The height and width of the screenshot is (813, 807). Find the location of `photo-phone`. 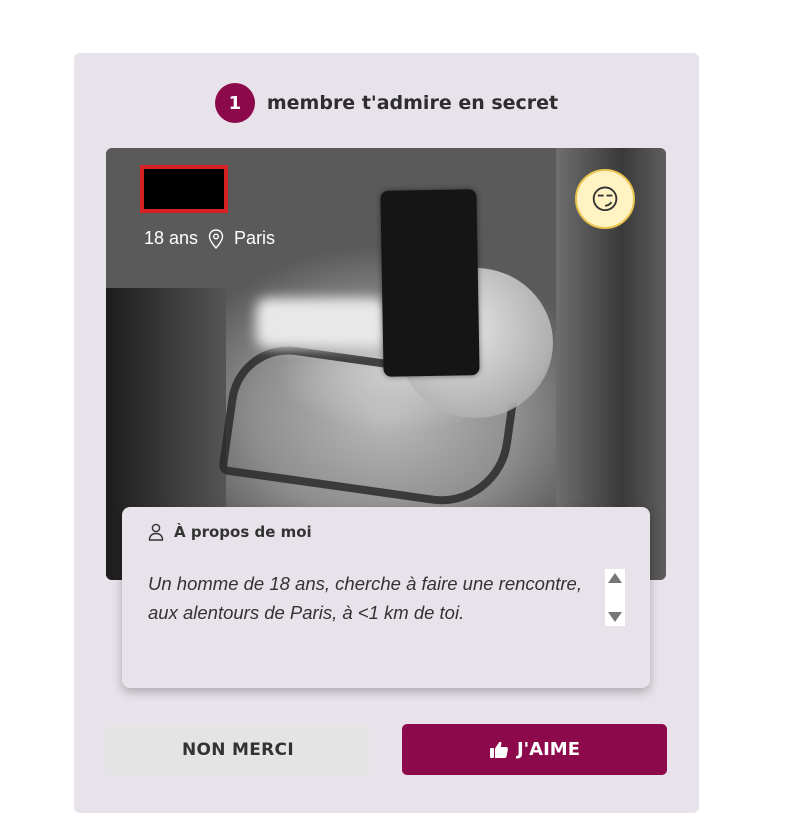

photo-phone is located at coordinates (430, 283).